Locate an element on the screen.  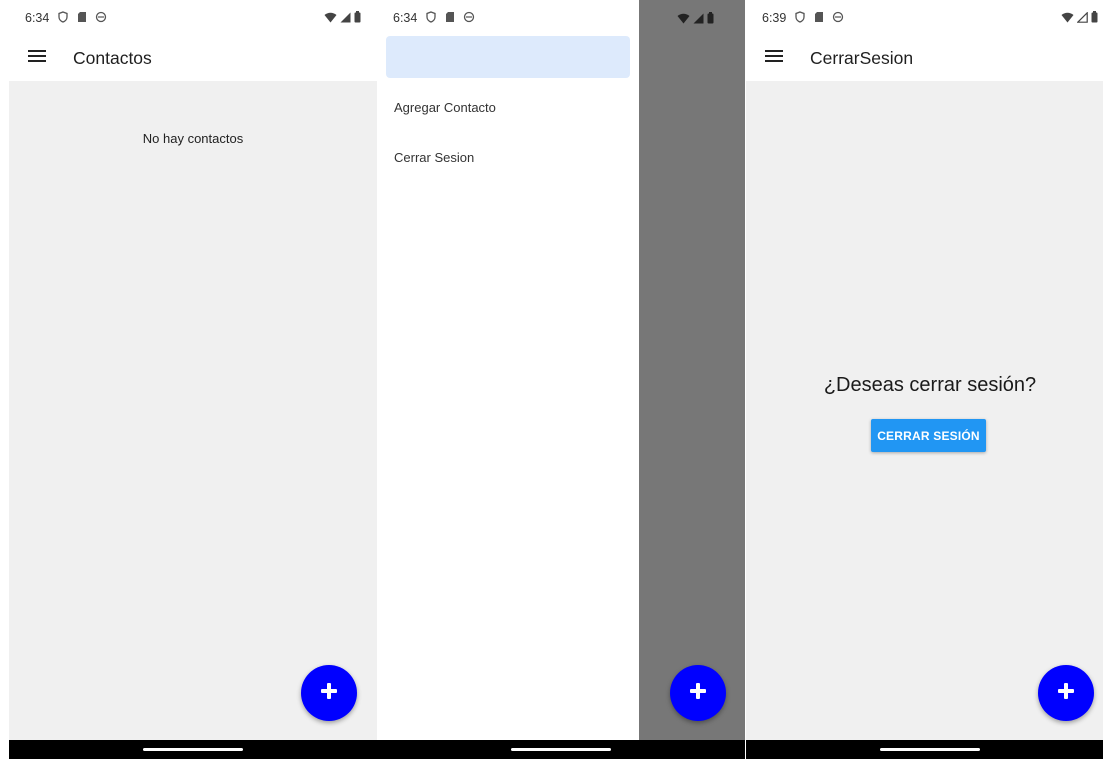
drawer-item-cerrar-sesion: Cerrar Sesion is located at coordinates (434, 157).